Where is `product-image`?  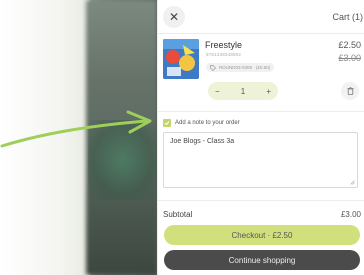 product-image is located at coordinates (181, 59).